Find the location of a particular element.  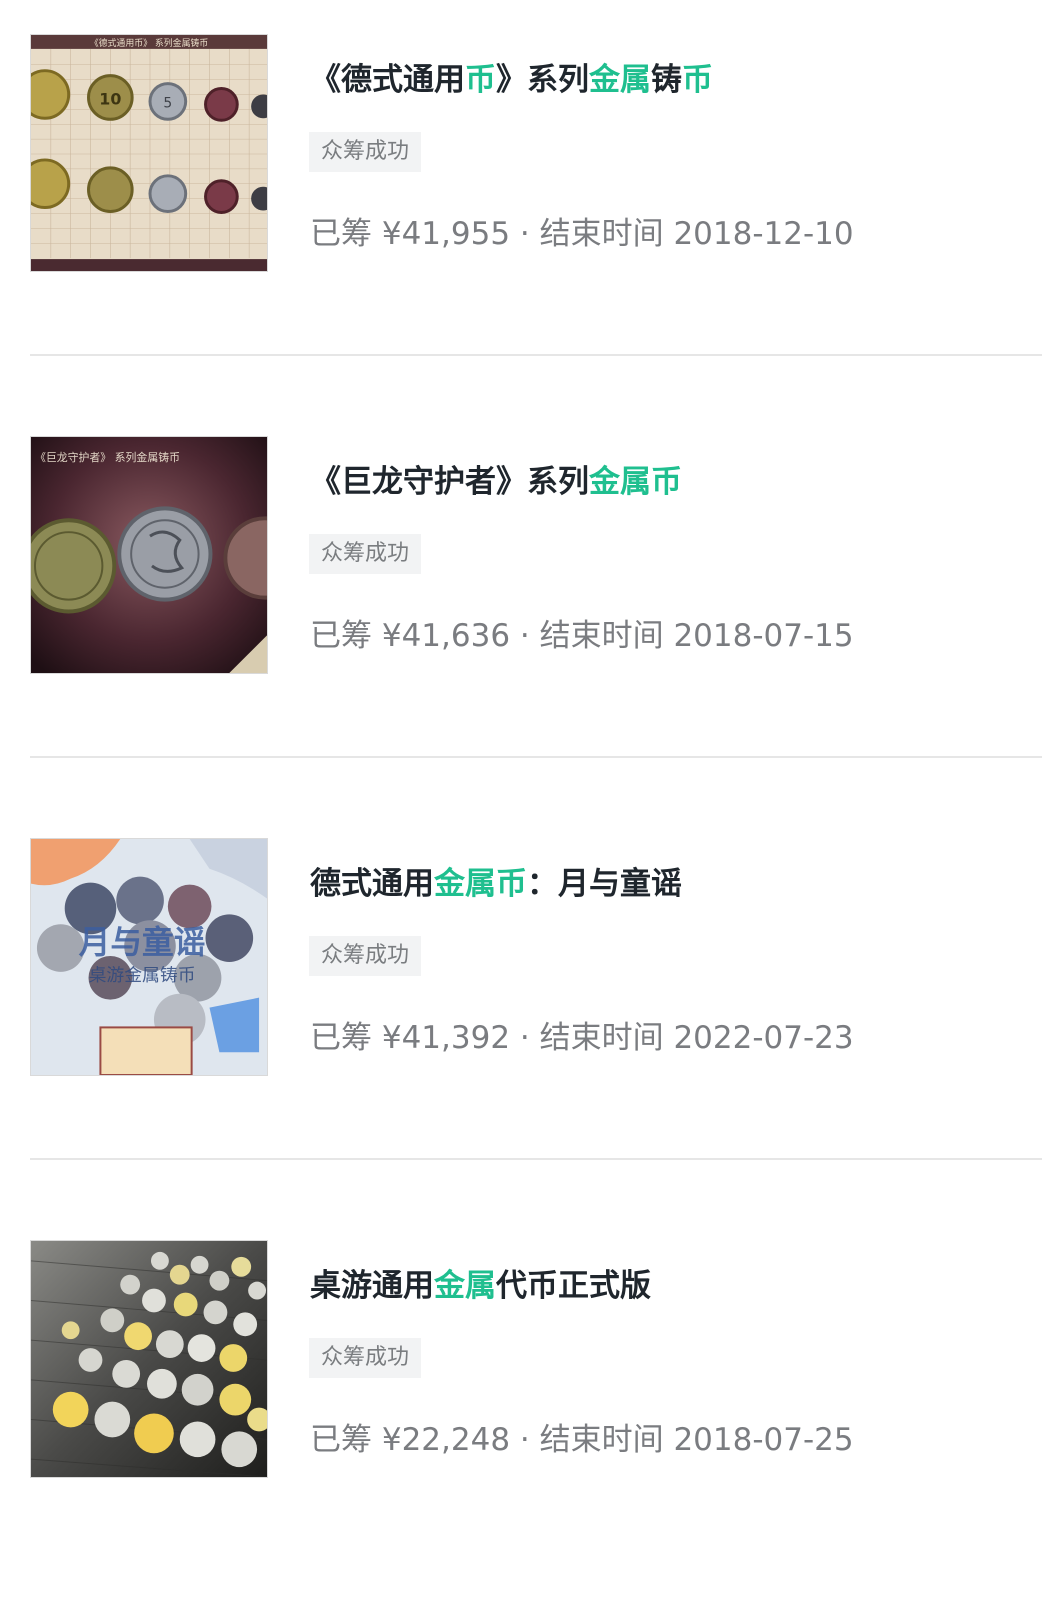

project-thumbnail is located at coordinates (149, 1359).